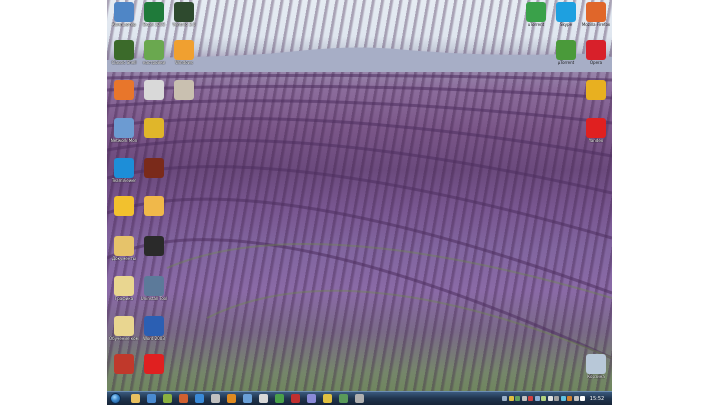  I want to click on desktop-icon: Uninstall Tool, so click(154, 288).